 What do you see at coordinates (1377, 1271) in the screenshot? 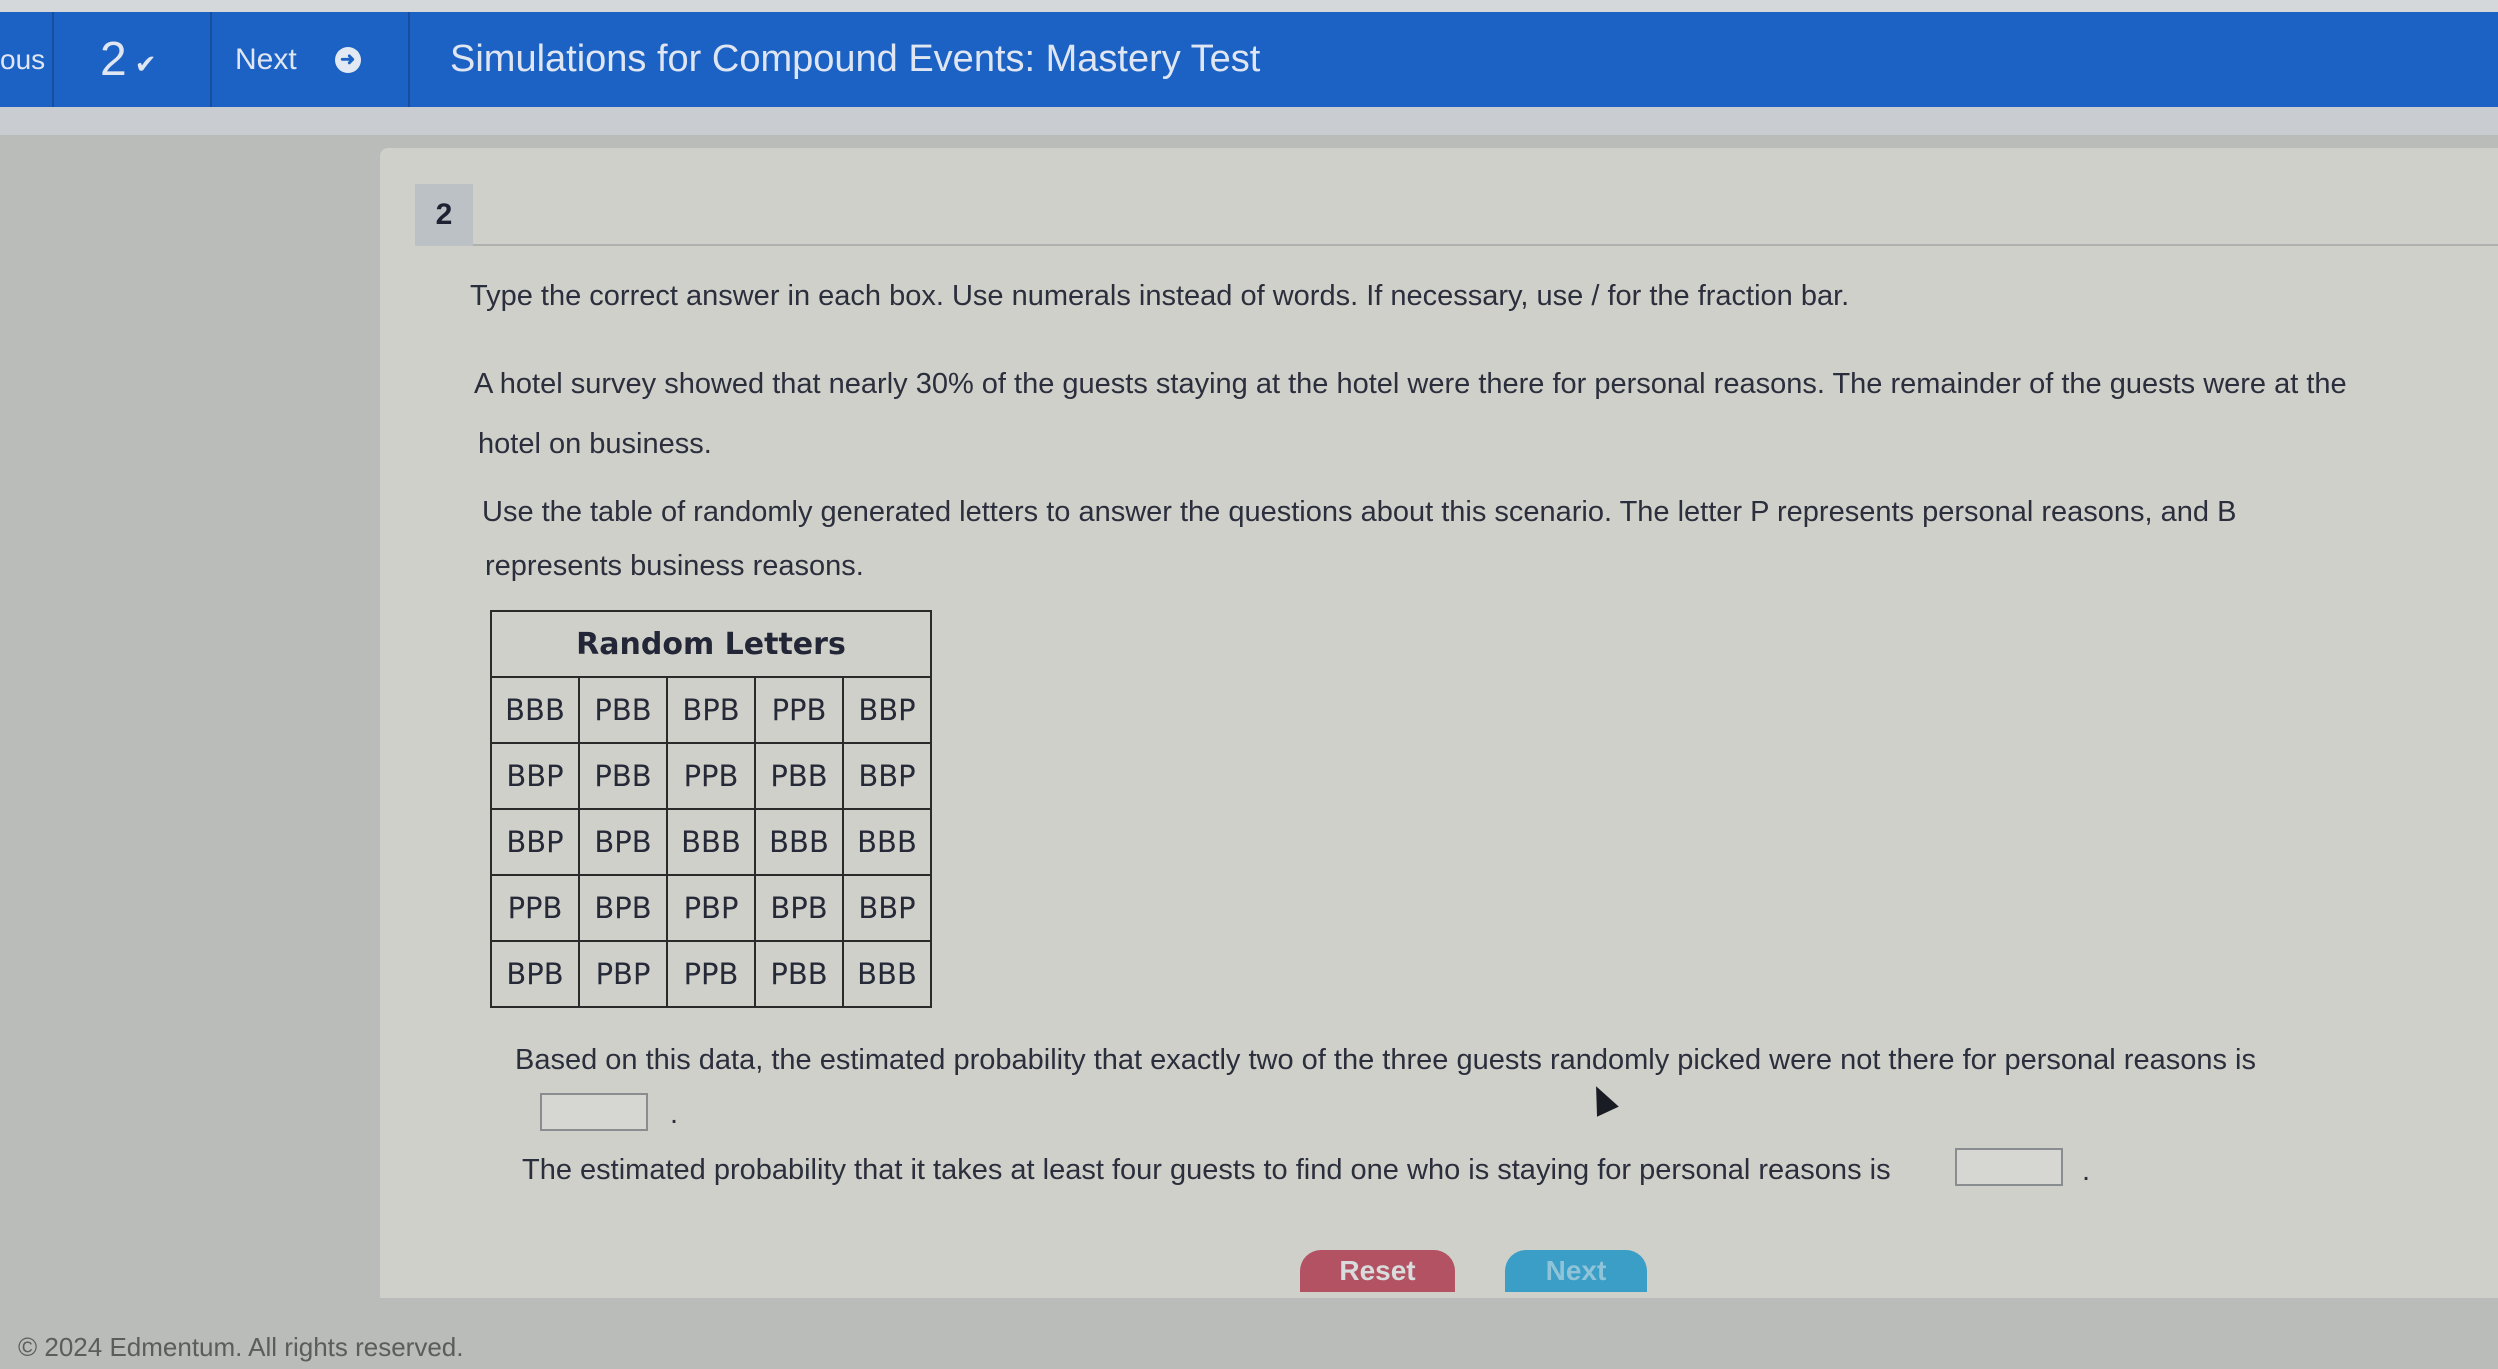
I see `reset-button: Reset` at bounding box center [1377, 1271].